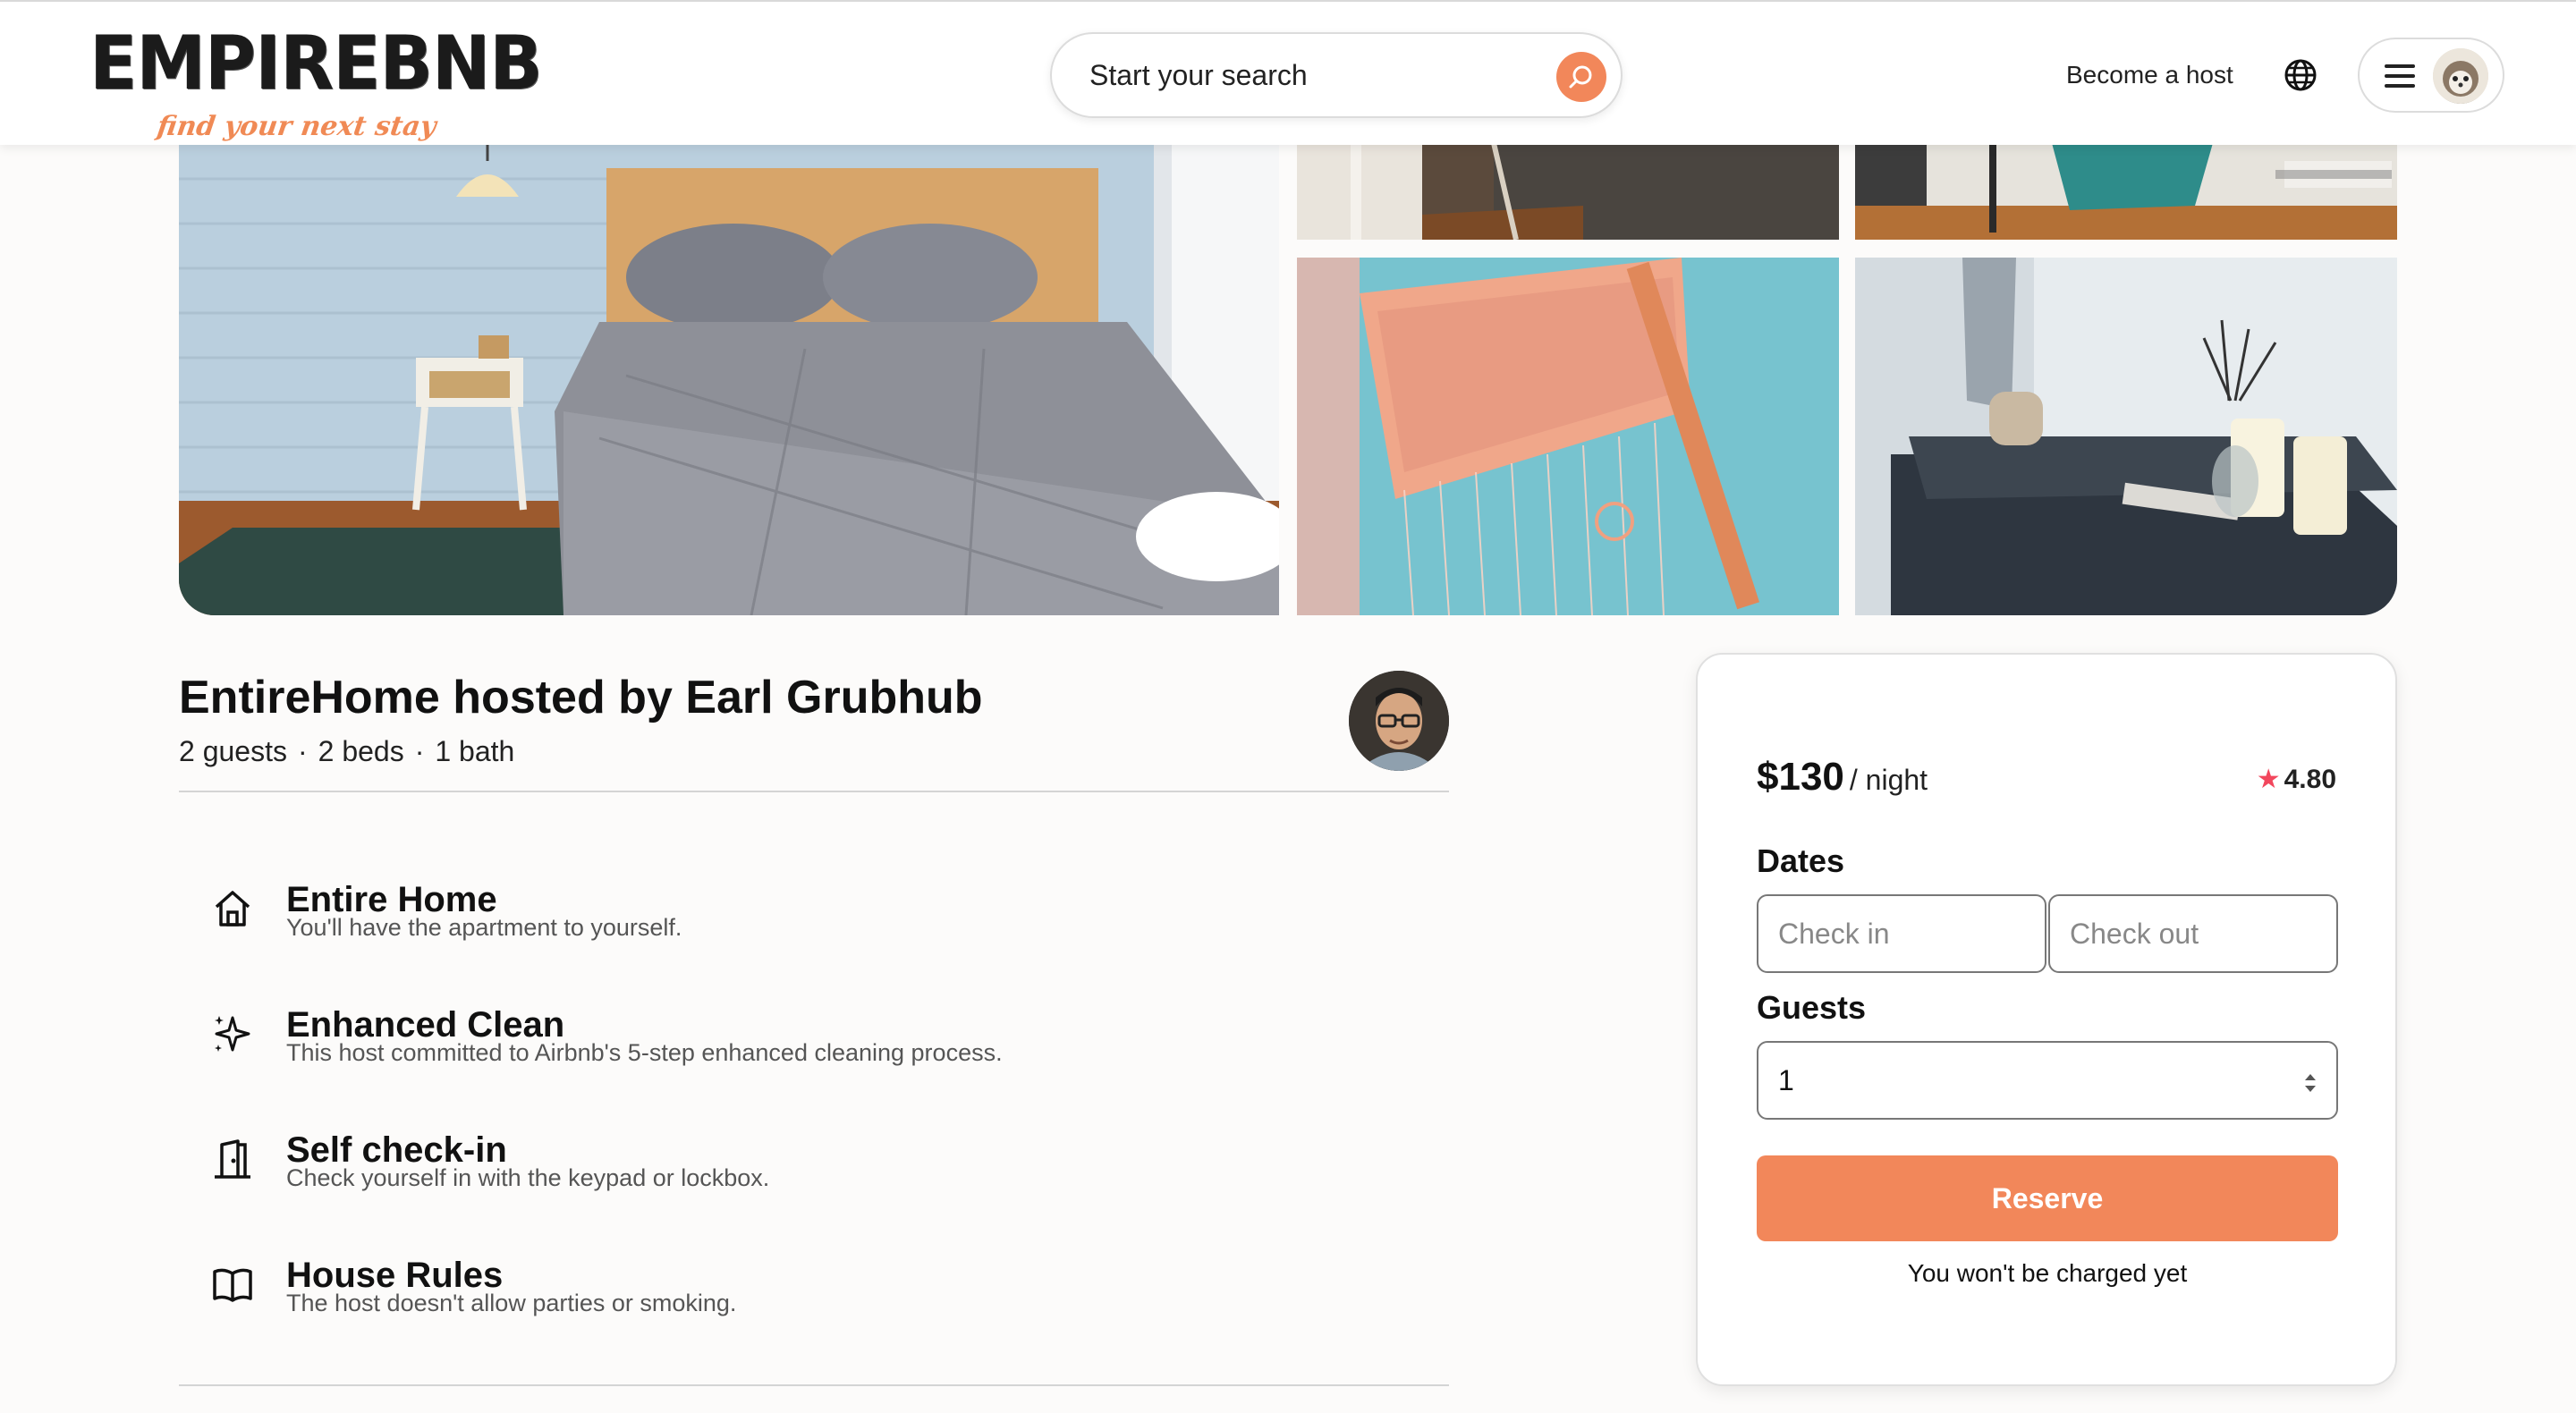 This screenshot has width=2576, height=1413. What do you see at coordinates (1812, 1007) in the screenshot?
I see `guests-label: Guests` at bounding box center [1812, 1007].